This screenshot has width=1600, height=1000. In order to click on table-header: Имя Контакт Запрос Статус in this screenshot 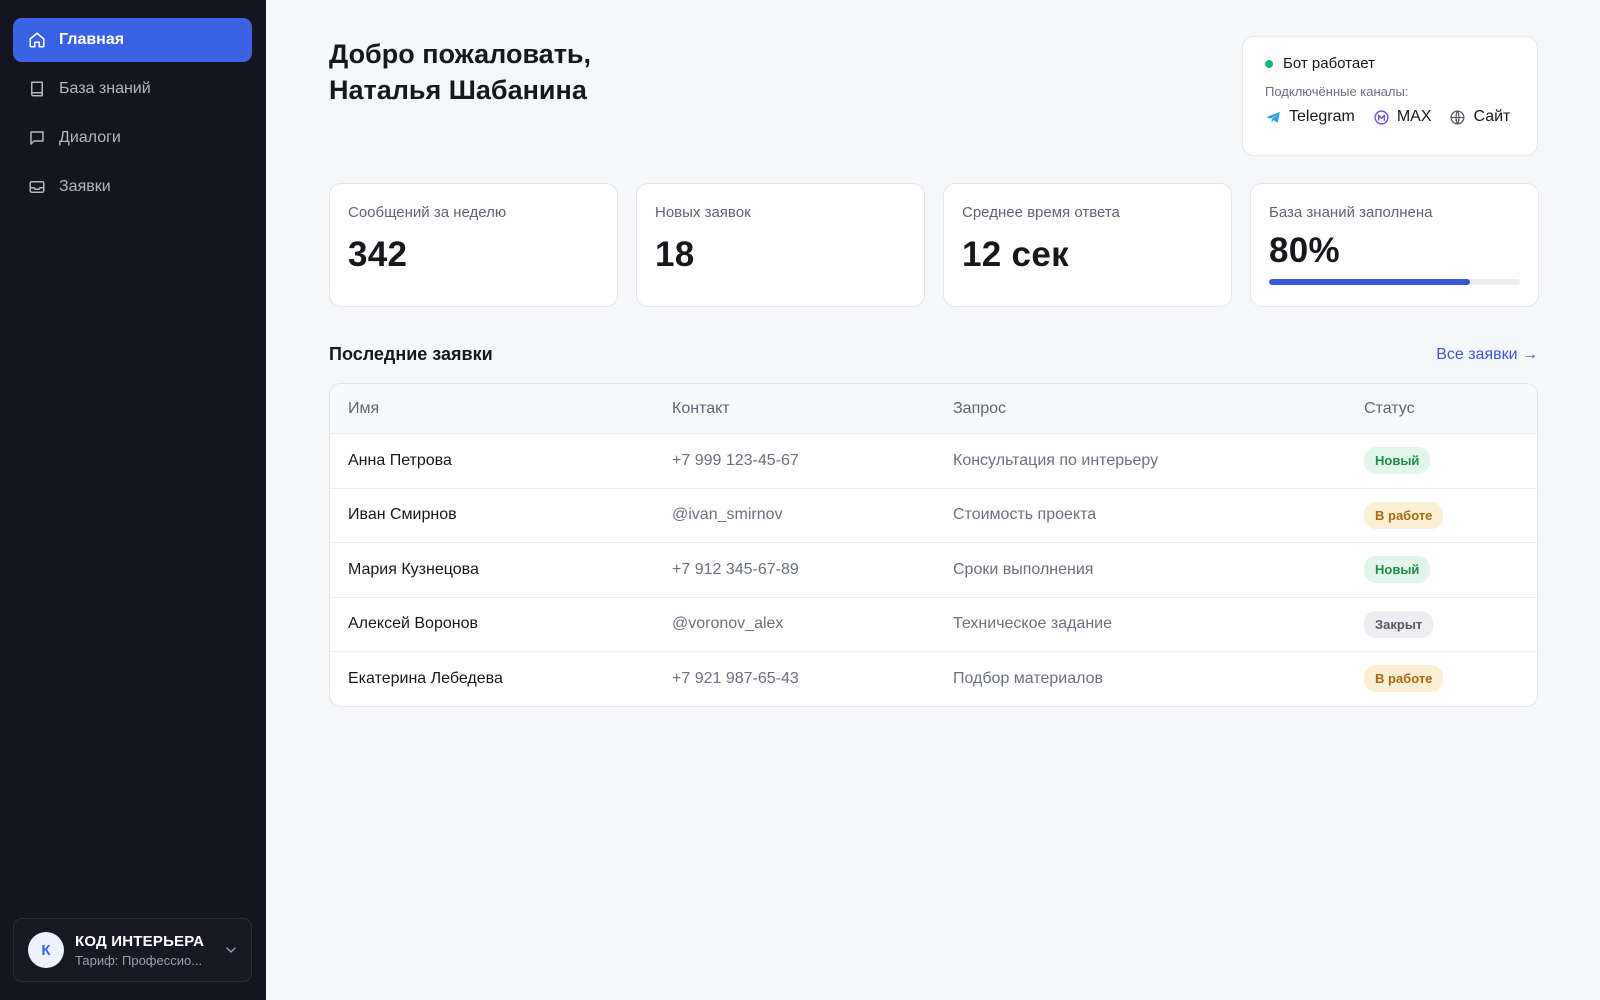, I will do `click(933, 408)`.